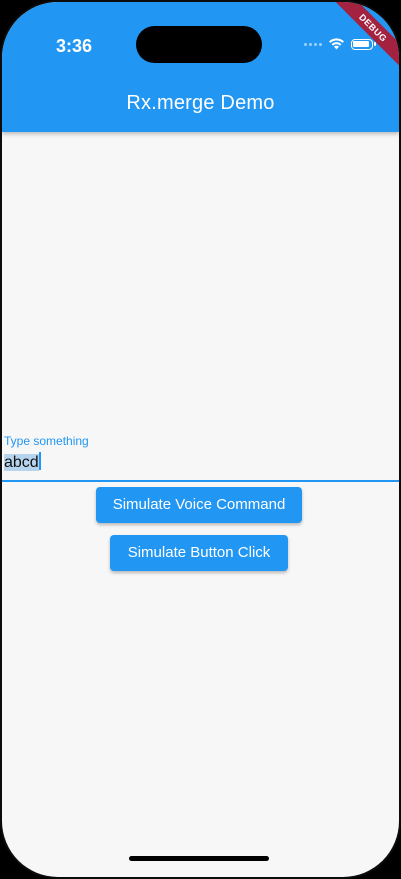 This screenshot has height=879, width=401. Describe the element at coordinates (200, 103) in the screenshot. I see `page-title: Rx.merge Demo` at that location.